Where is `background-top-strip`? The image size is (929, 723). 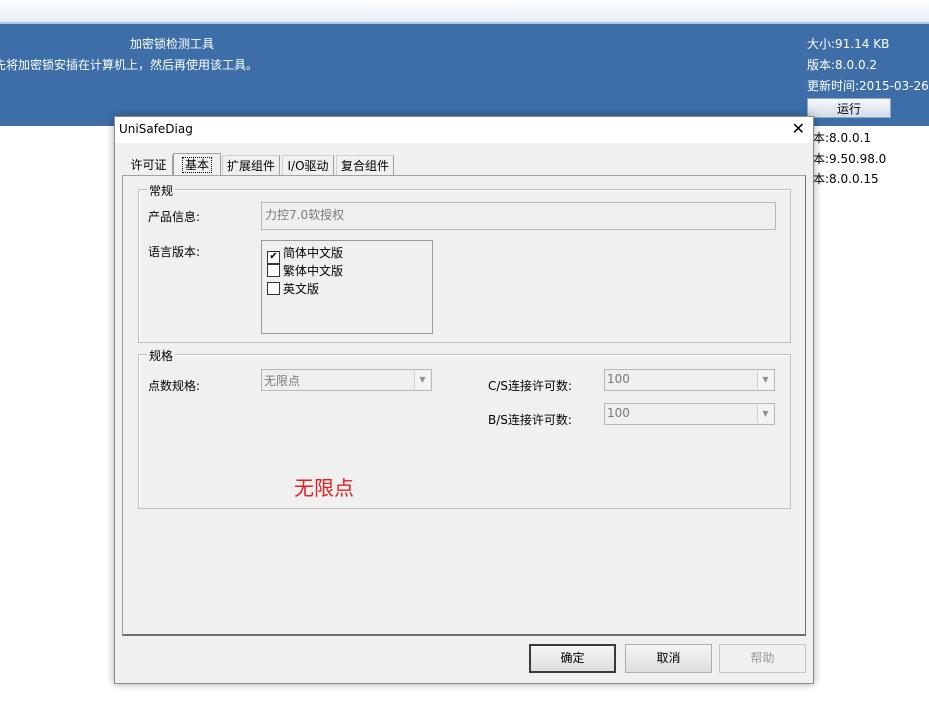 background-top-strip is located at coordinates (464, 12).